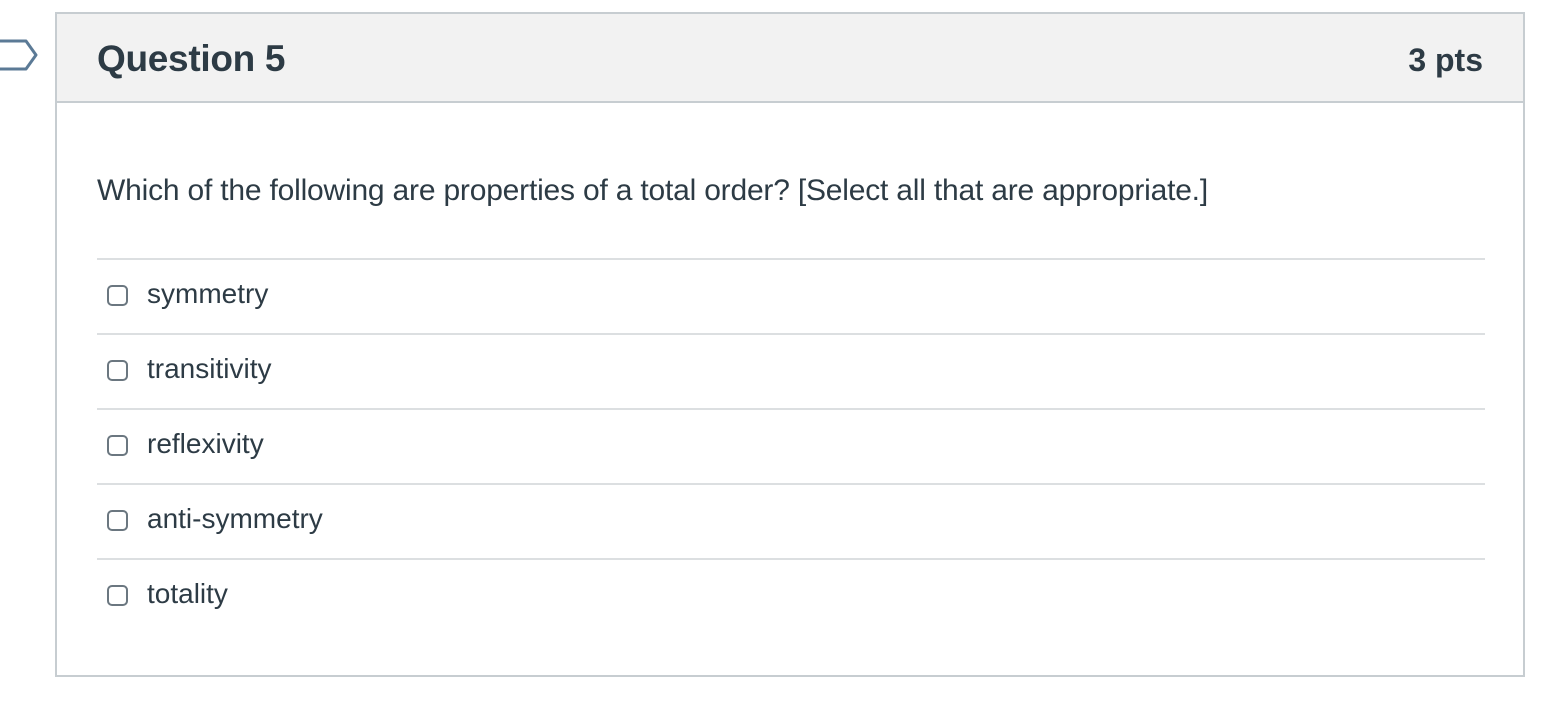 The height and width of the screenshot is (726, 1542). What do you see at coordinates (20, 55) in the screenshot?
I see `flag-question-icon` at bounding box center [20, 55].